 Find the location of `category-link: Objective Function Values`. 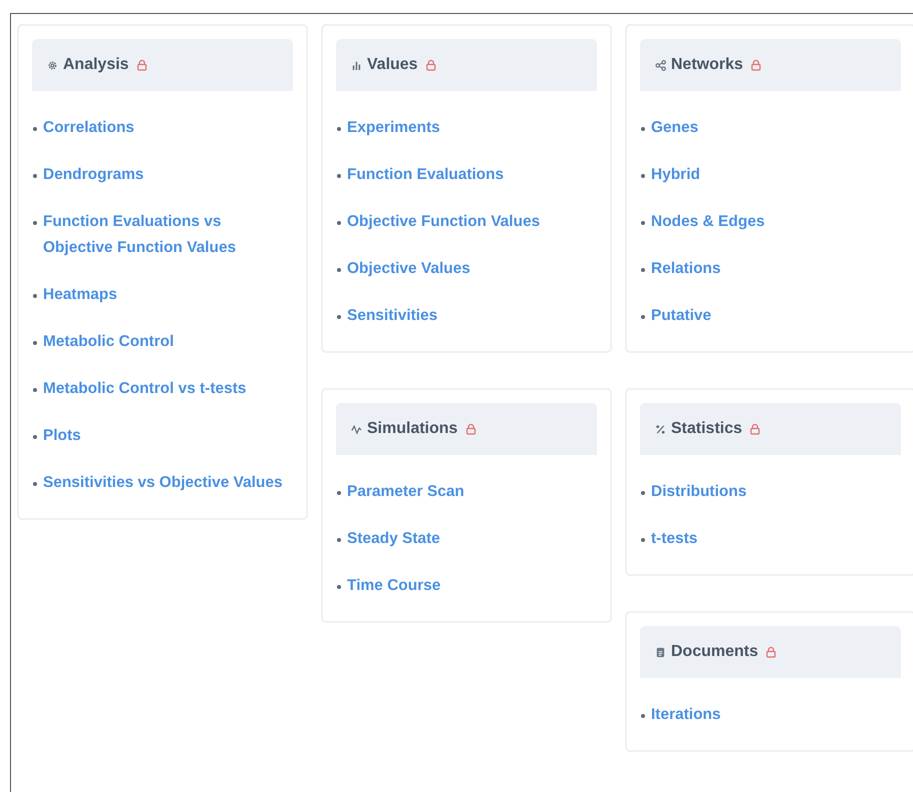

category-link: Objective Function Values is located at coordinates (443, 222).